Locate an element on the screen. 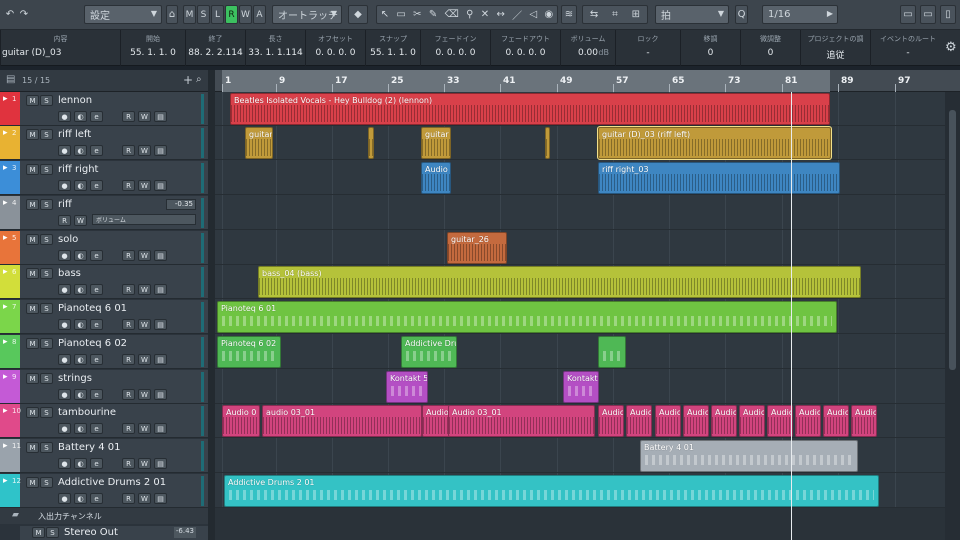 Image resolution: width=960 pixels, height=540 pixels. audio-event: Audio 03_01 is located at coordinates (521, 421).